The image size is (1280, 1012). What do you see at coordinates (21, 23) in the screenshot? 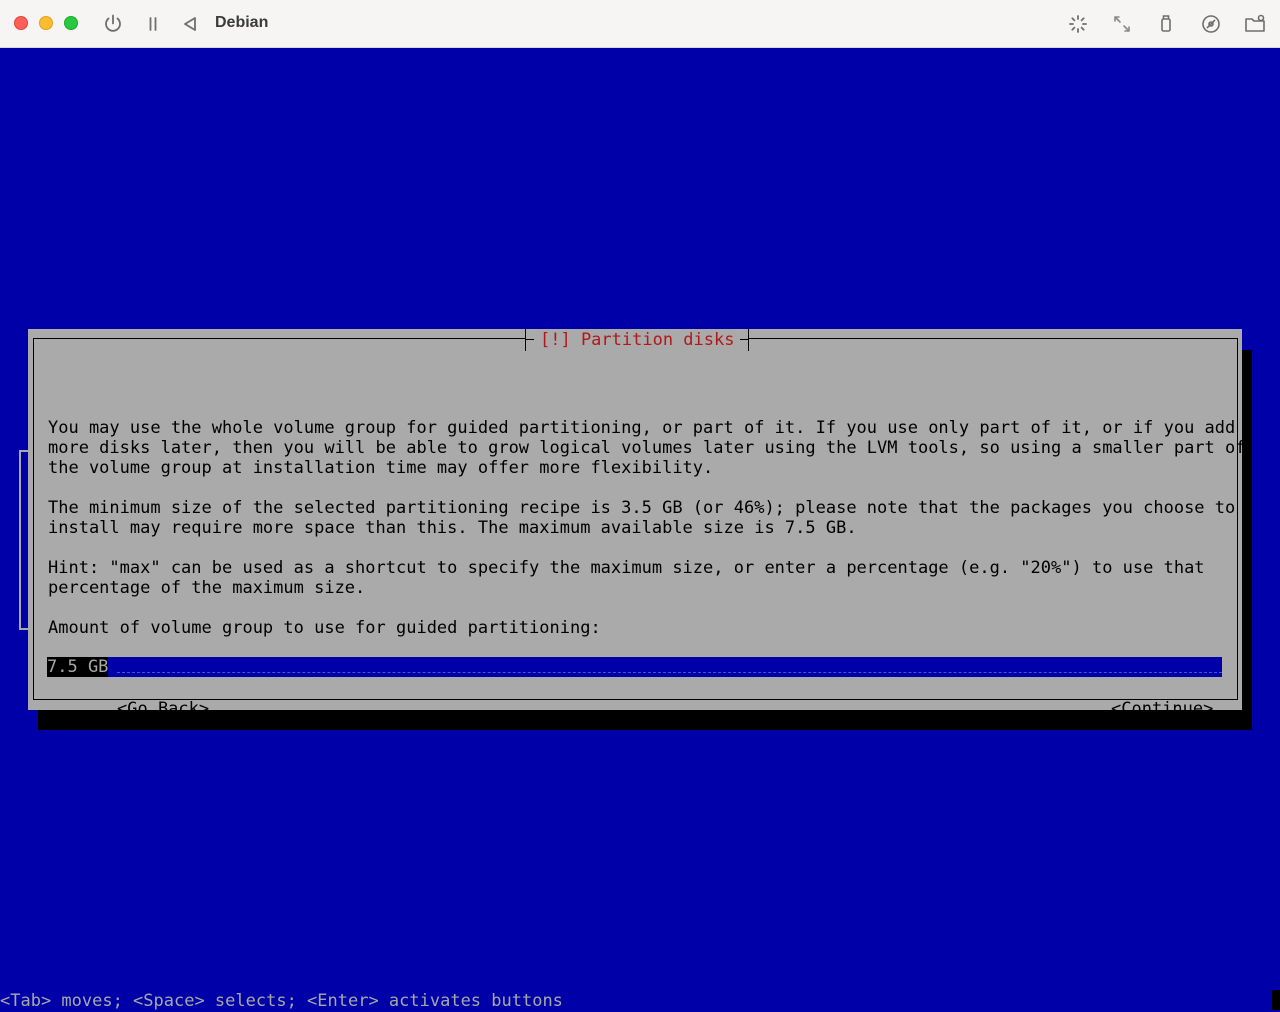
I see `close-window-button` at bounding box center [21, 23].